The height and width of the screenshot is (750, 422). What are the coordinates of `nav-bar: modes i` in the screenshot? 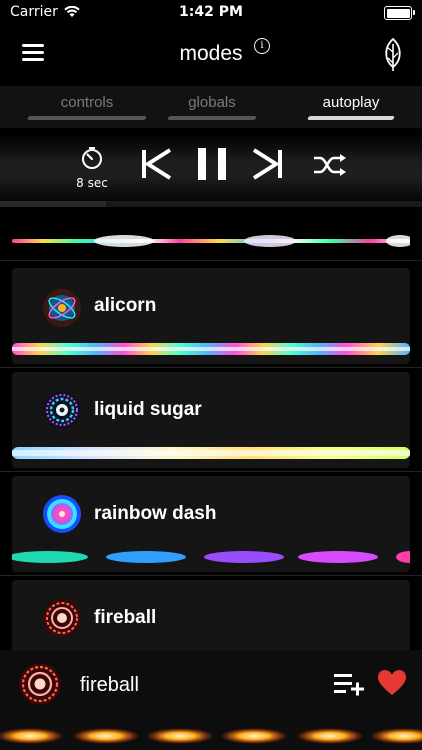 It's located at (211, 55).